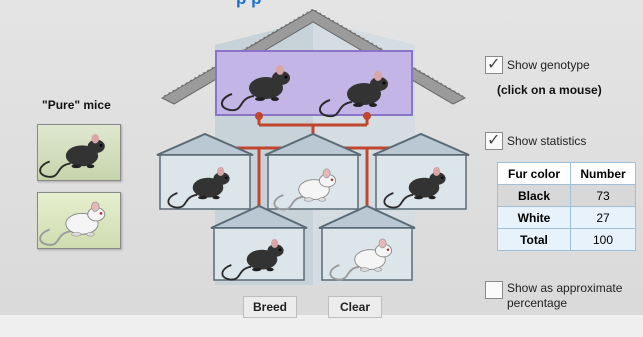 The image size is (643, 337). I want to click on table-row: White 27, so click(566, 217).